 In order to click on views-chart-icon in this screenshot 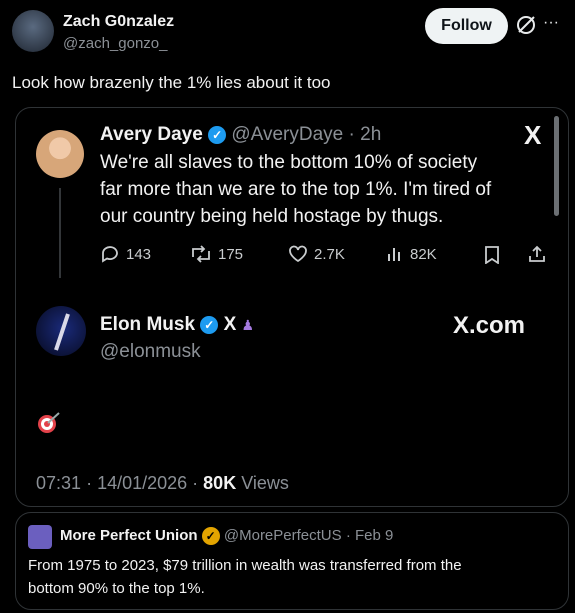, I will do `click(394, 254)`.